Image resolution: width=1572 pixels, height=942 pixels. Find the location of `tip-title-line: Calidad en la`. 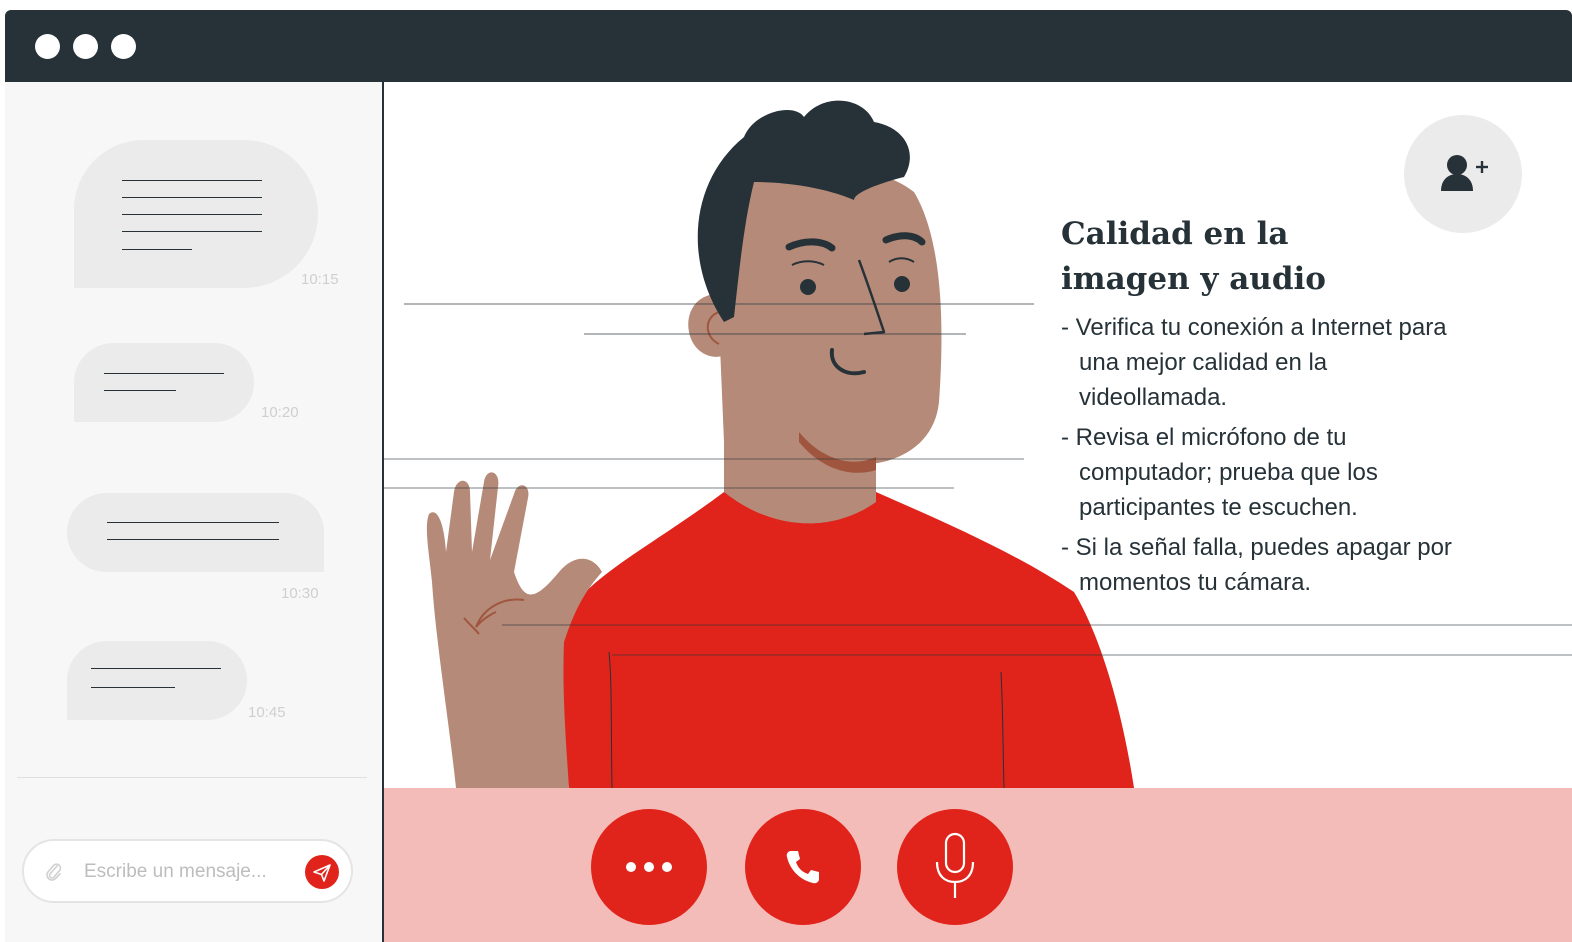

tip-title-line: Calidad en la is located at coordinates (1175, 234).